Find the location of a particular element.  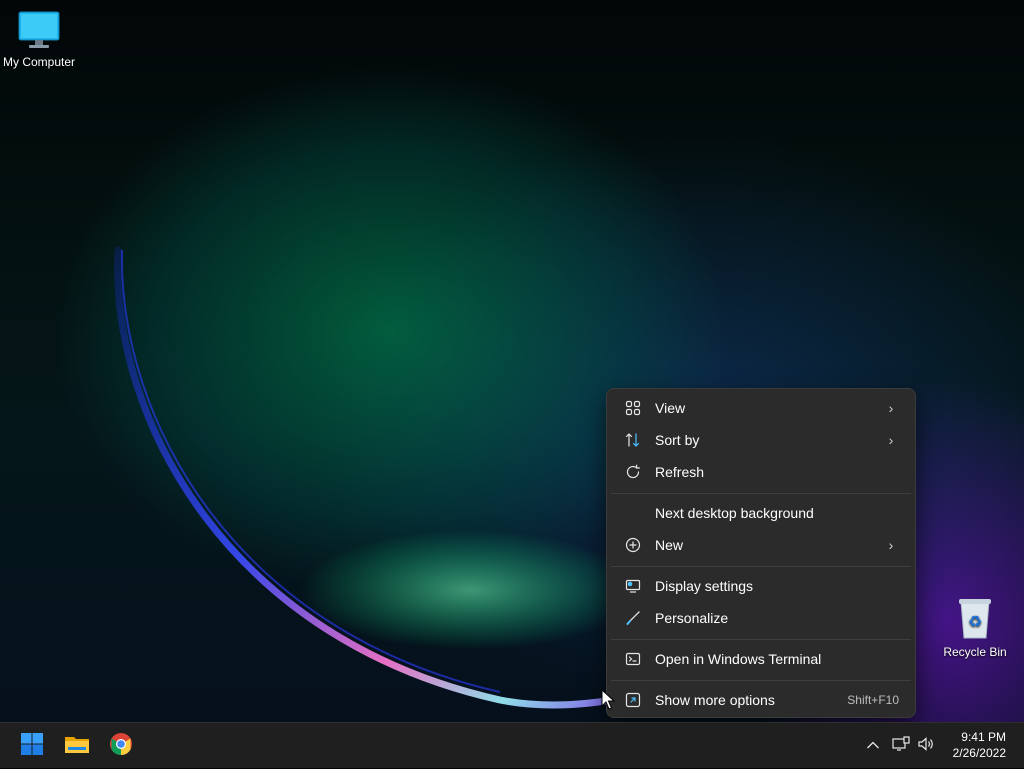

volume-icon is located at coordinates (926, 746).